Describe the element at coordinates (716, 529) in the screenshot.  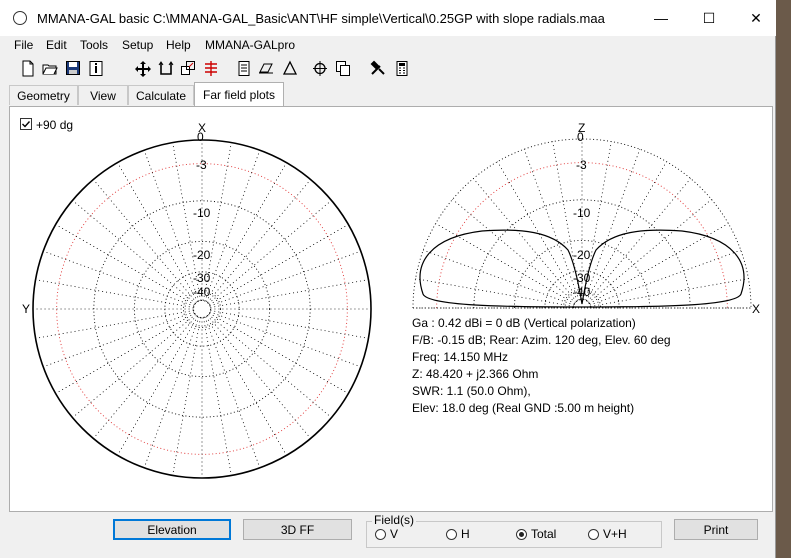
I see `print-button: Print` at that location.